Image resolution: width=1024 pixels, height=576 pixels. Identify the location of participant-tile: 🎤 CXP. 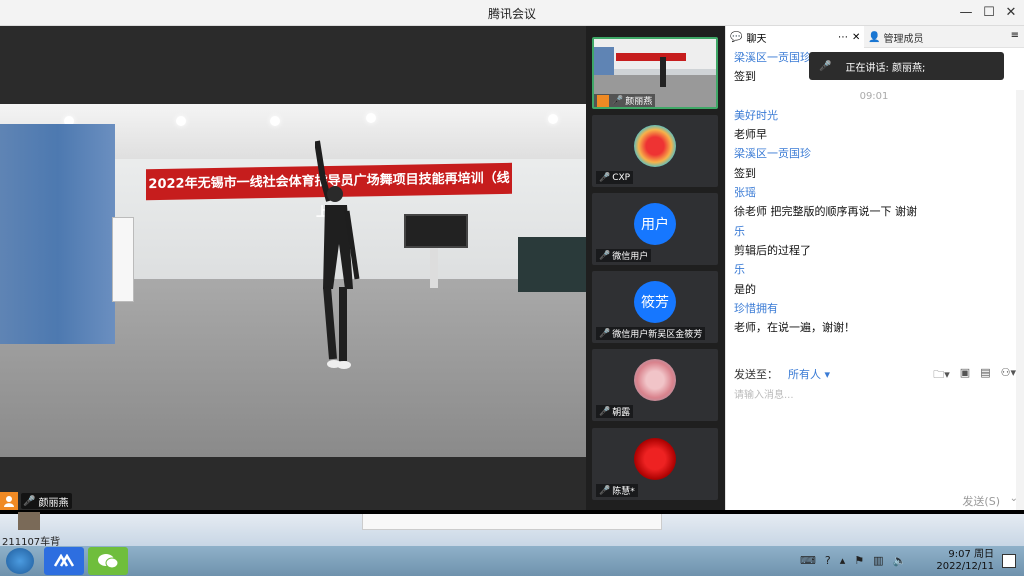
(655, 151).